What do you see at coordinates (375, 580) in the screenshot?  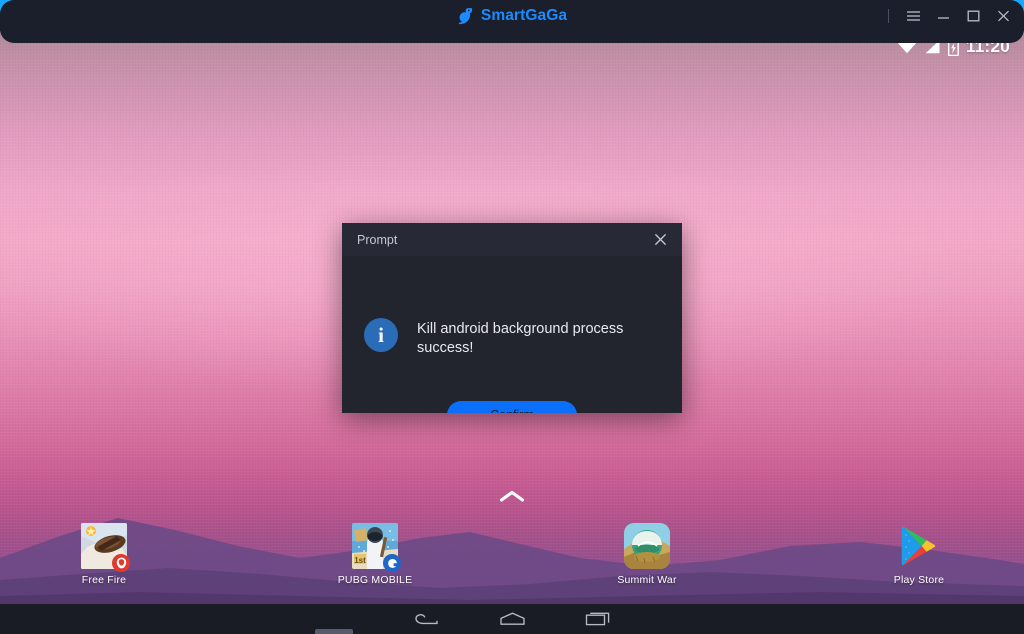 I see `app-label: PUBG MOBILE` at bounding box center [375, 580].